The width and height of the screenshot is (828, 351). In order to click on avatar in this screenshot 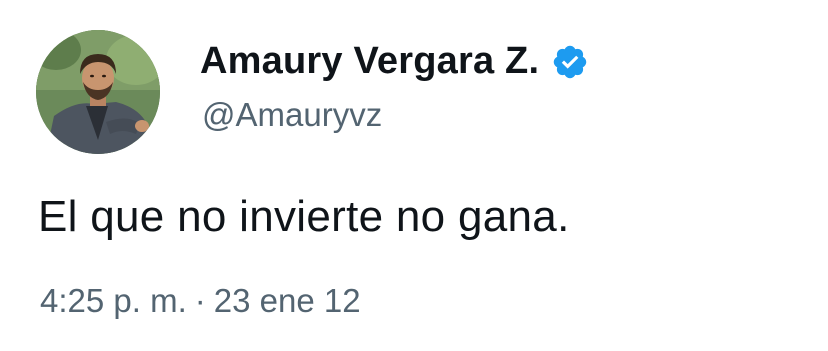, I will do `click(98, 92)`.